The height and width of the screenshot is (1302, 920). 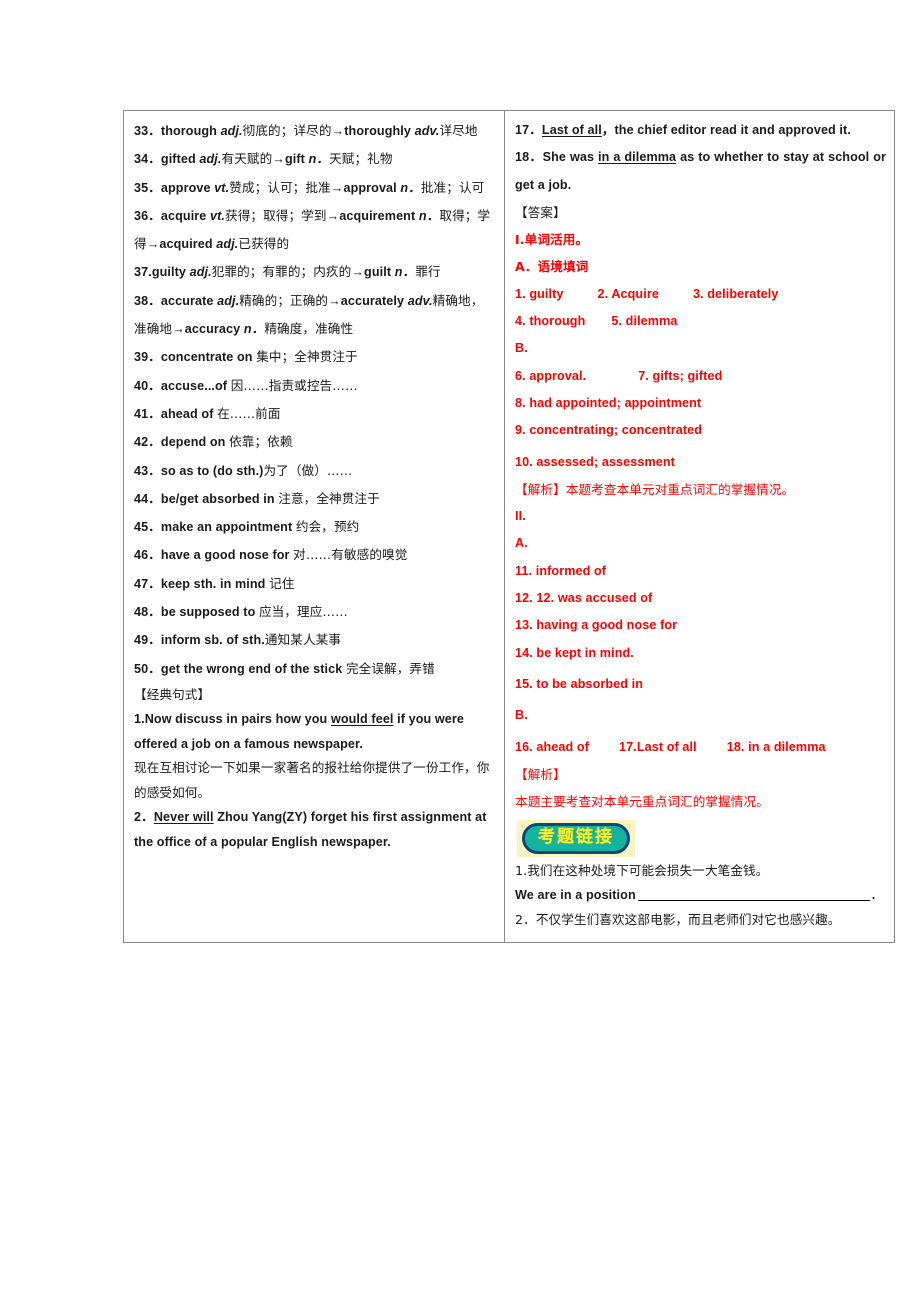 What do you see at coordinates (644, 321) in the screenshot?
I see `answer-5: 5. dilemma` at bounding box center [644, 321].